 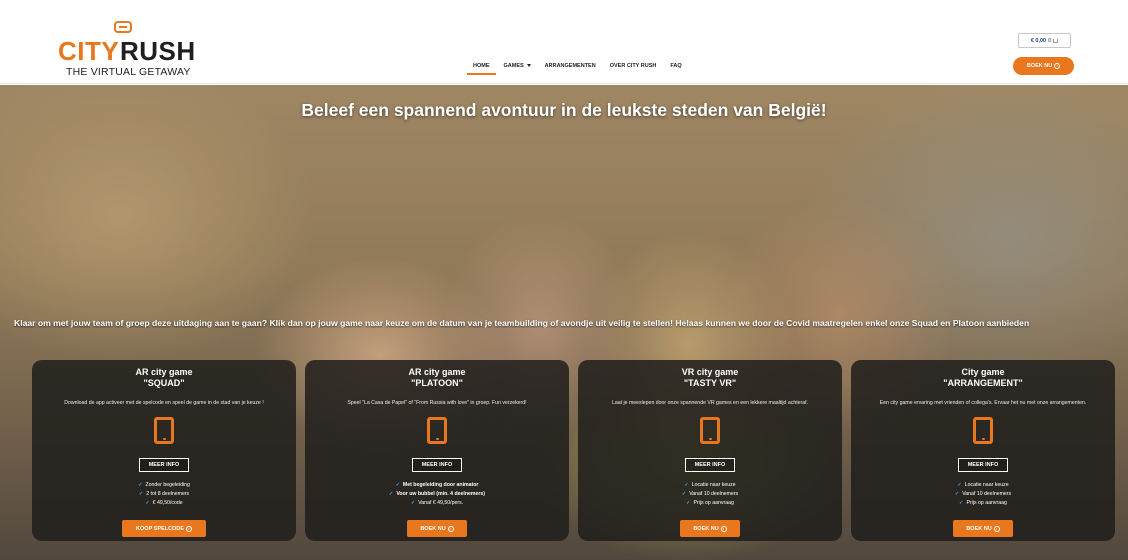 I want to click on card-title: AR city game "PLATOON", so click(x=437, y=378).